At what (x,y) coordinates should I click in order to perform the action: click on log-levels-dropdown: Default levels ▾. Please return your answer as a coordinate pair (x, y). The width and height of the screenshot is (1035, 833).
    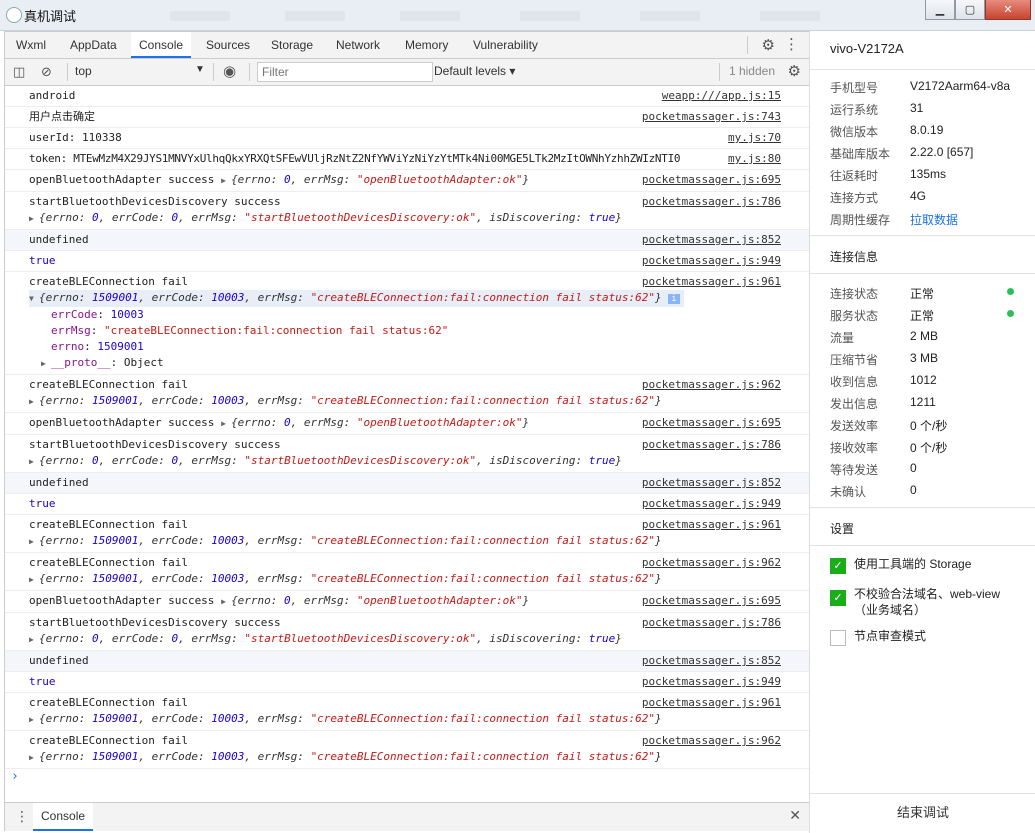
    Looking at the image, I should click on (474, 71).